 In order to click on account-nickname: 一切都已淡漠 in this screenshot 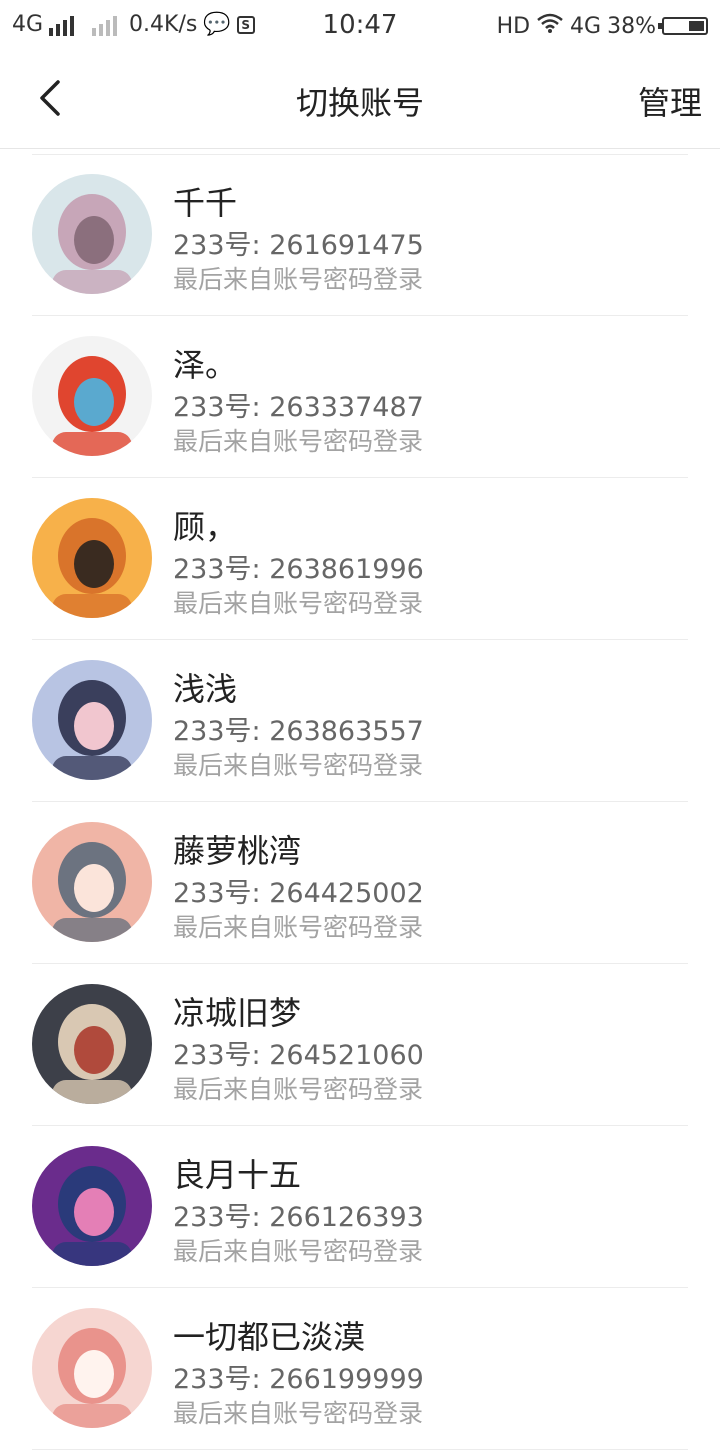, I will do `click(269, 1337)`.